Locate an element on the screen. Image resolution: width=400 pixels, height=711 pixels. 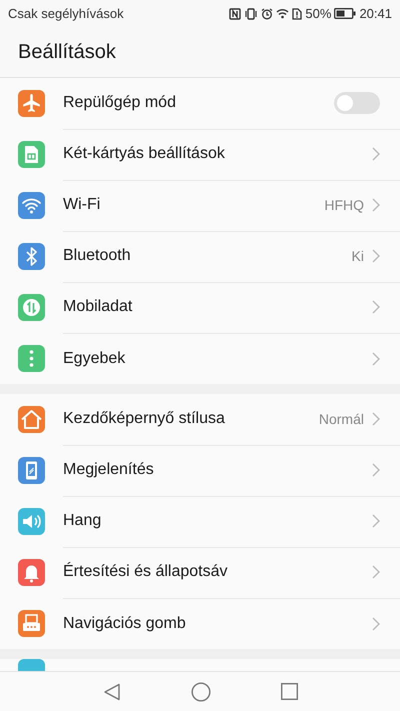
settings-row: Egyebek is located at coordinates (200, 358).